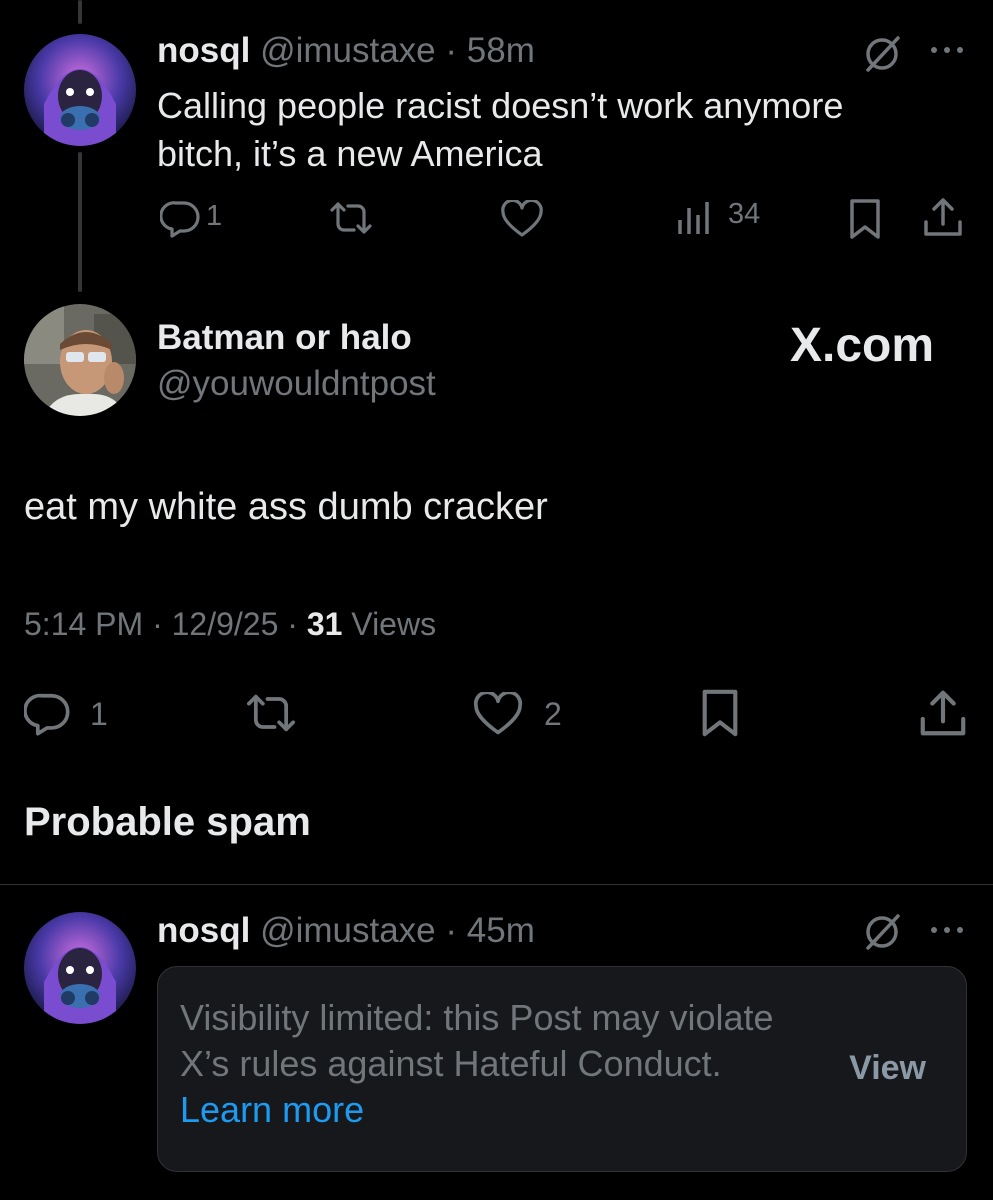 The image size is (993, 1200). I want to click on post-time: 58m, so click(501, 50).